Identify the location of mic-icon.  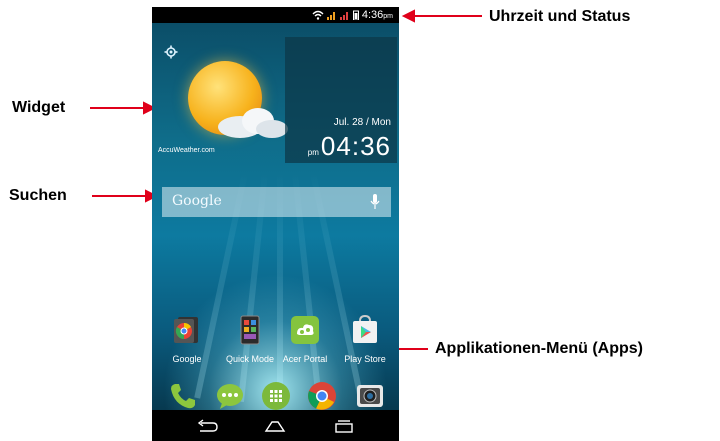
(375, 202).